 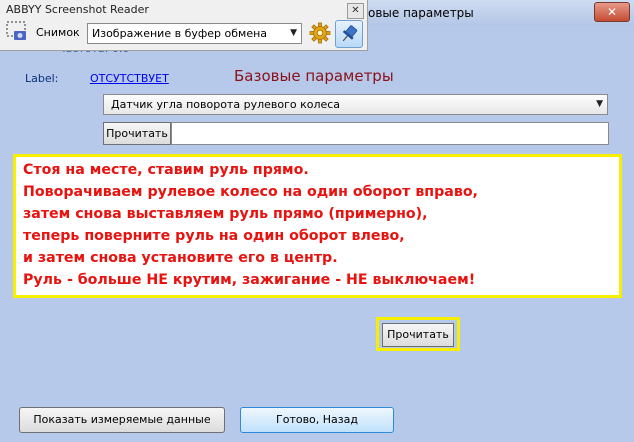 I want to click on snapshot-label: Снимок, so click(x=58, y=32).